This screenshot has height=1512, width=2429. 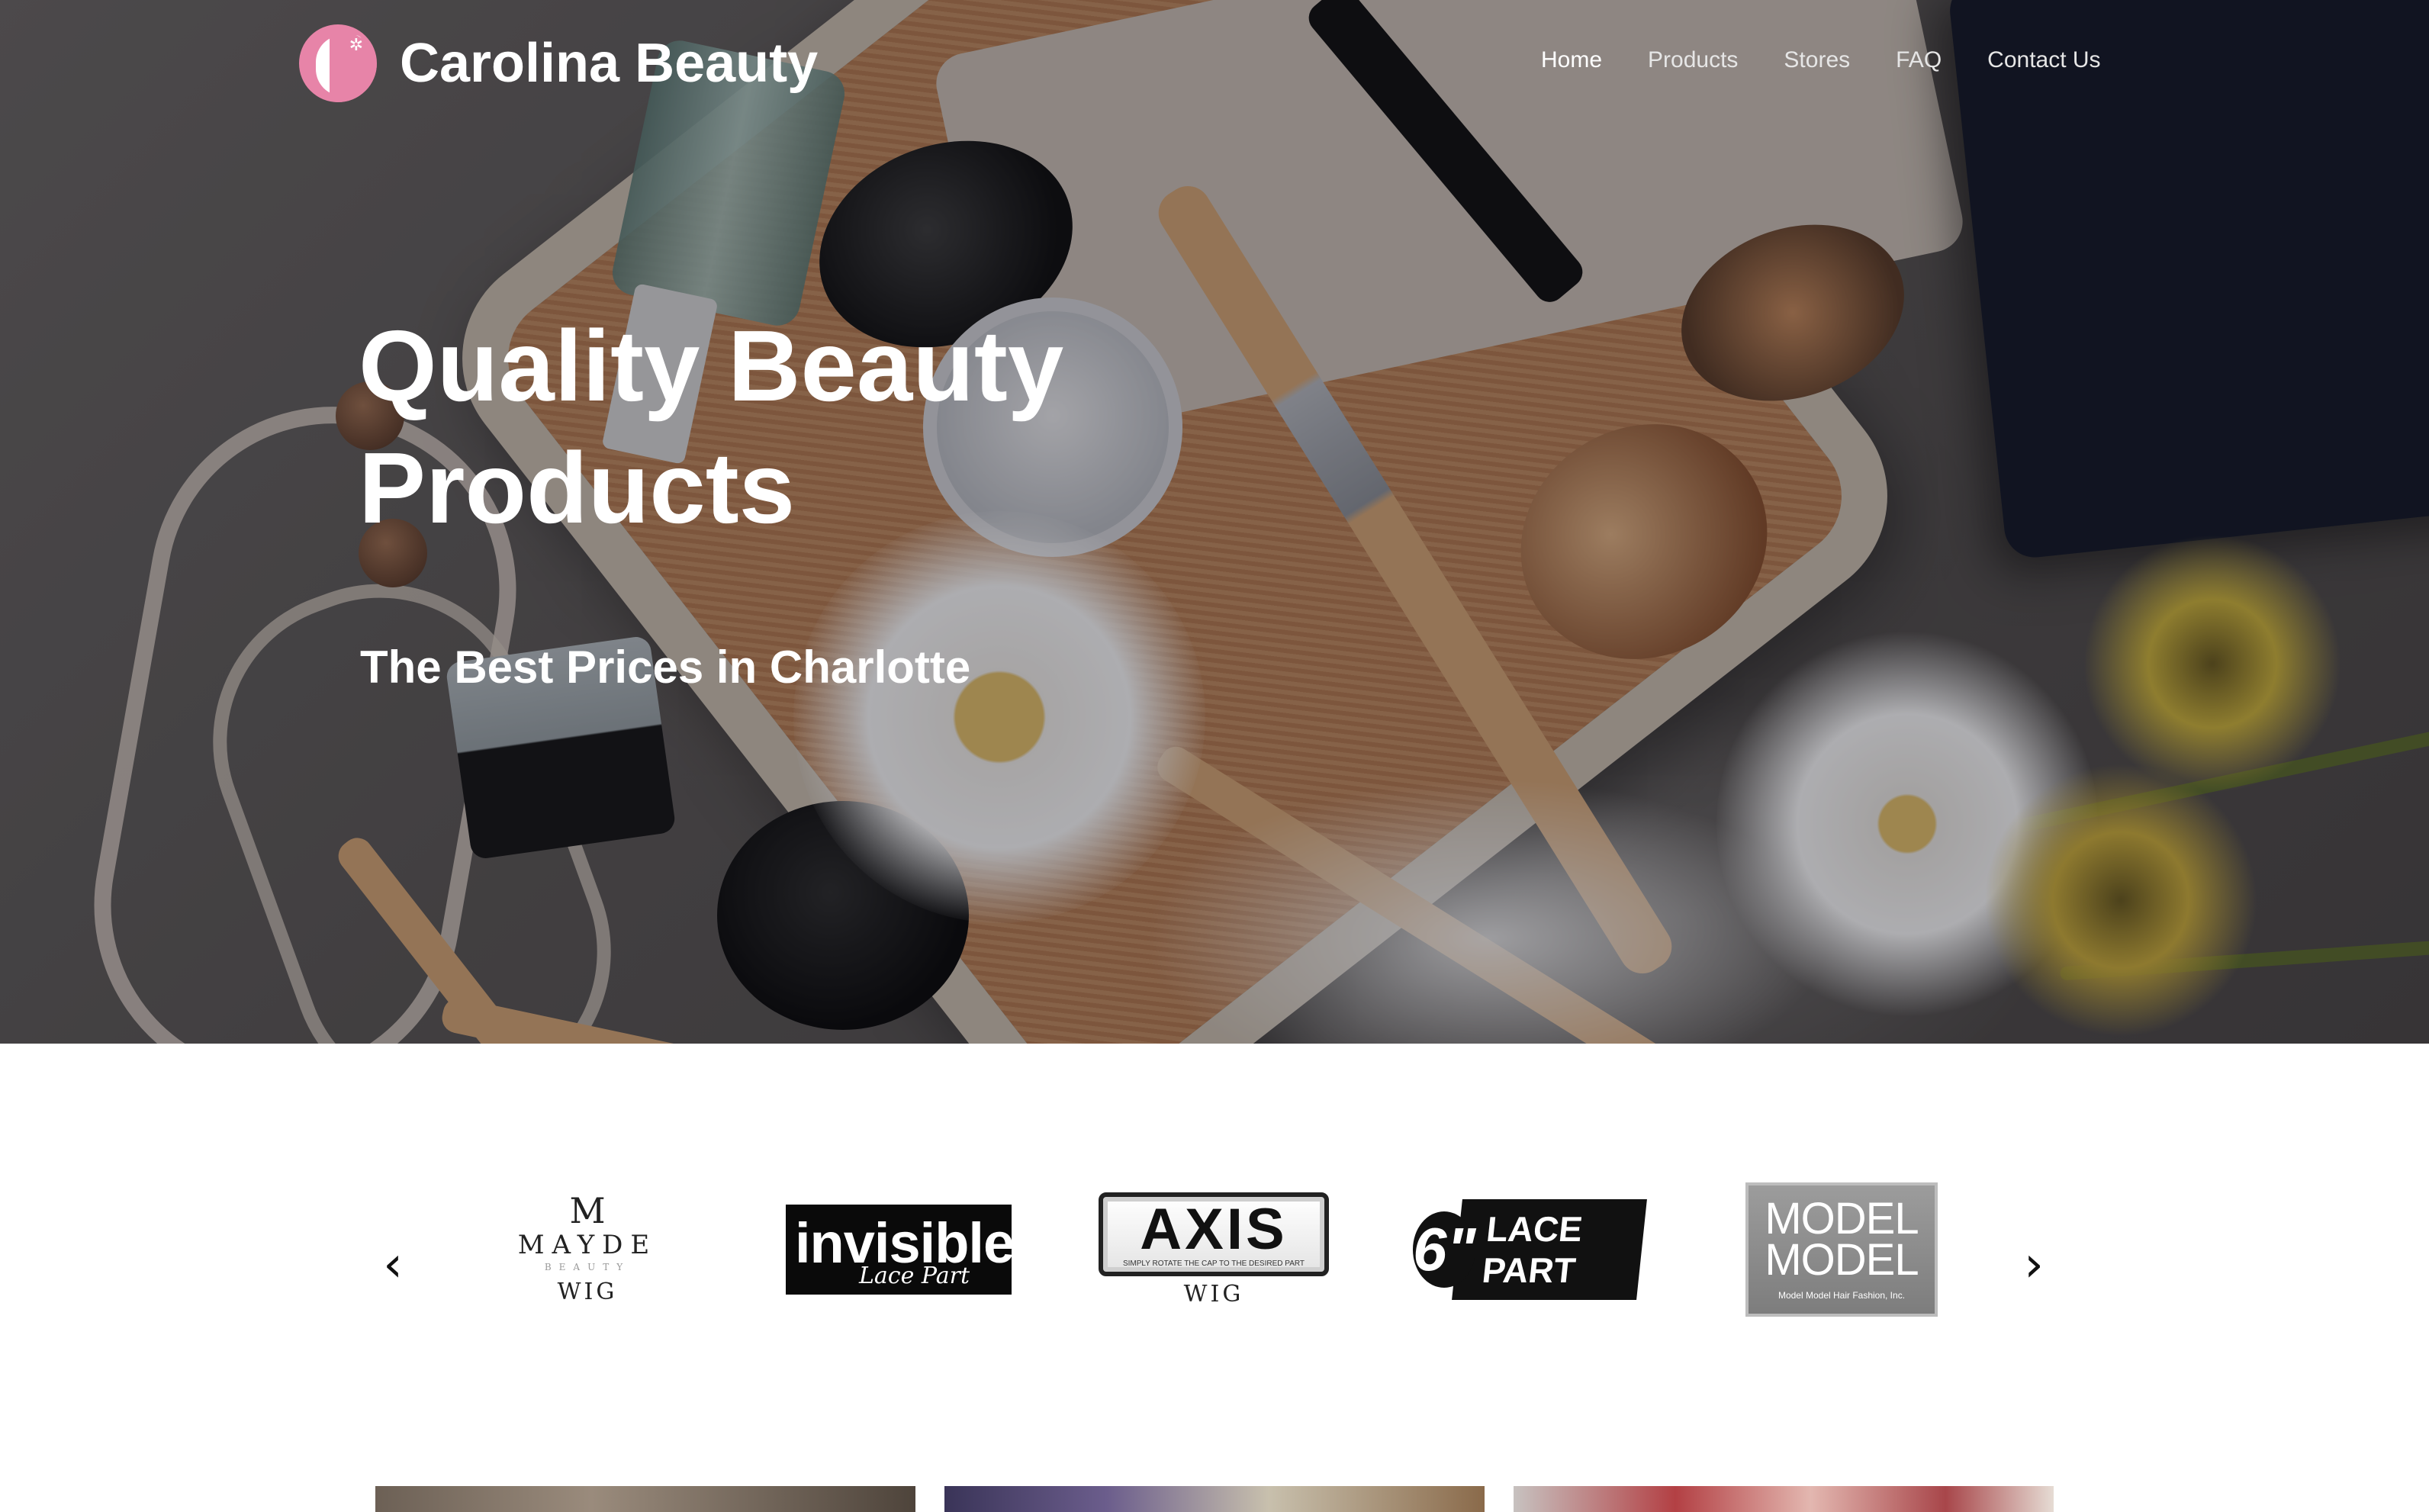 I want to click on lace-part-logo: 6" LACE PART, so click(x=1530, y=1249).